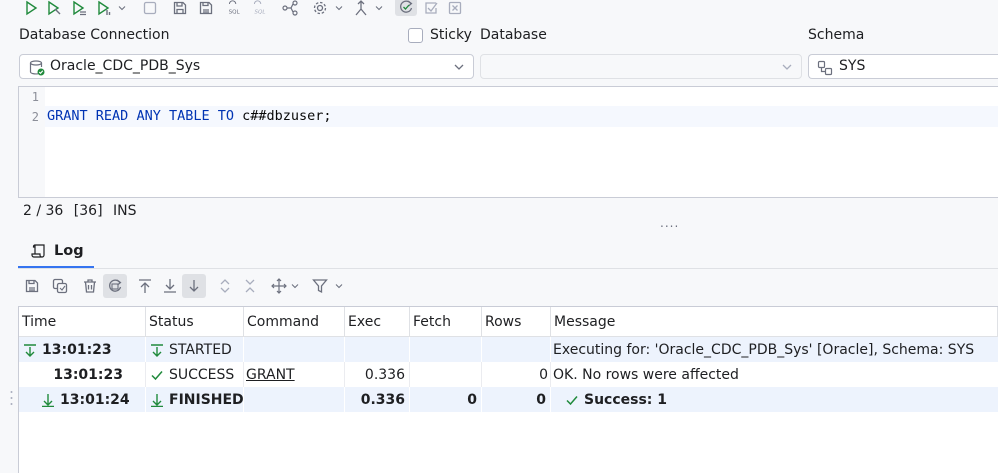 This screenshot has height=473, width=998. I want to click on rollback-icon, so click(455, 8).